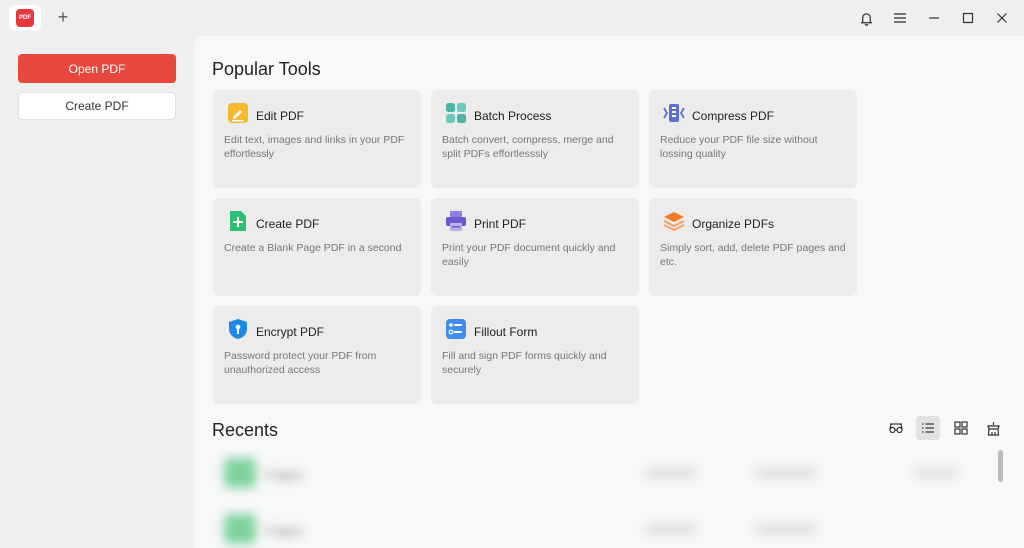  What do you see at coordinates (733, 224) in the screenshot?
I see `tool-name: Organize PDFs` at bounding box center [733, 224].